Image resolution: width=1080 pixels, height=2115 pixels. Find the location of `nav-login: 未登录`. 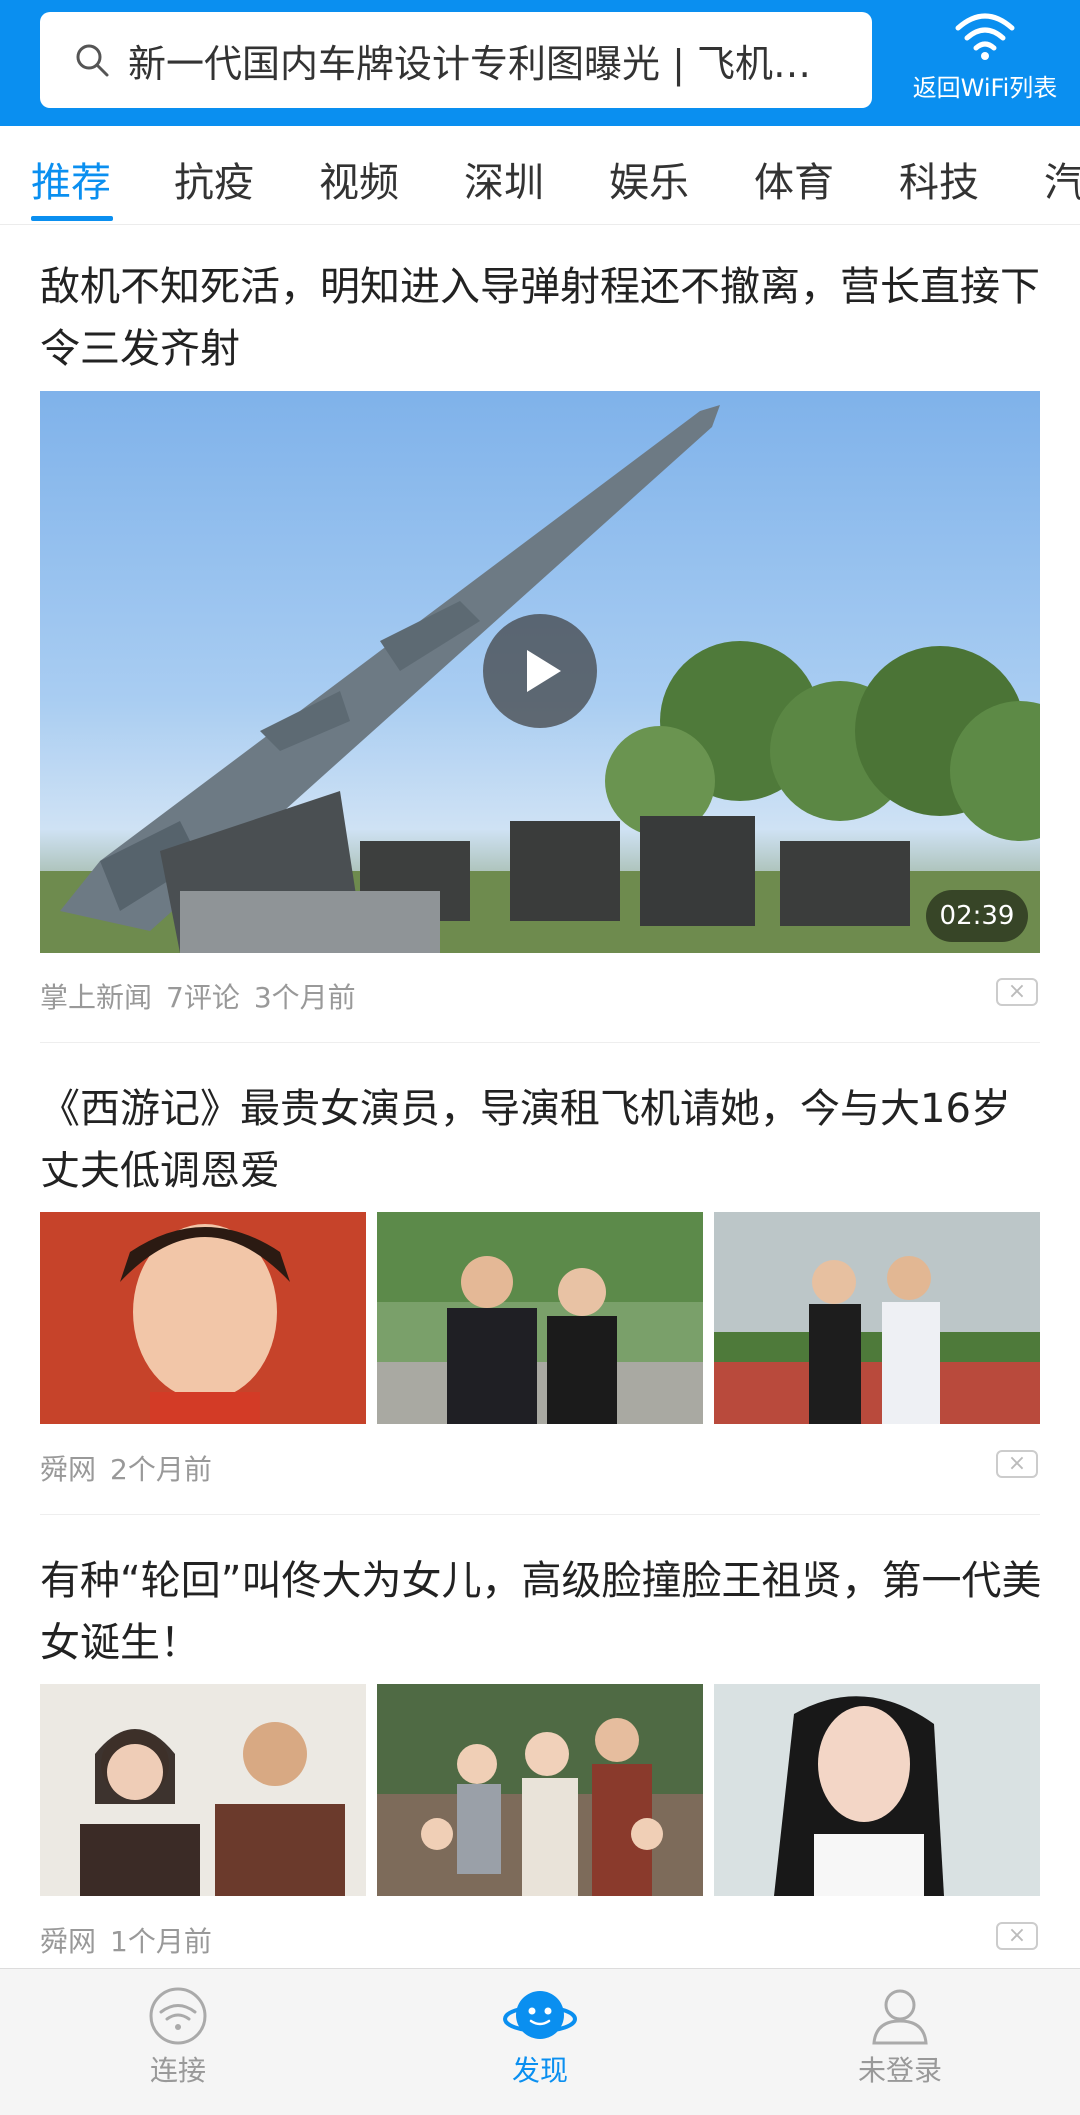

nav-login: 未登录 is located at coordinates (900, 2038).